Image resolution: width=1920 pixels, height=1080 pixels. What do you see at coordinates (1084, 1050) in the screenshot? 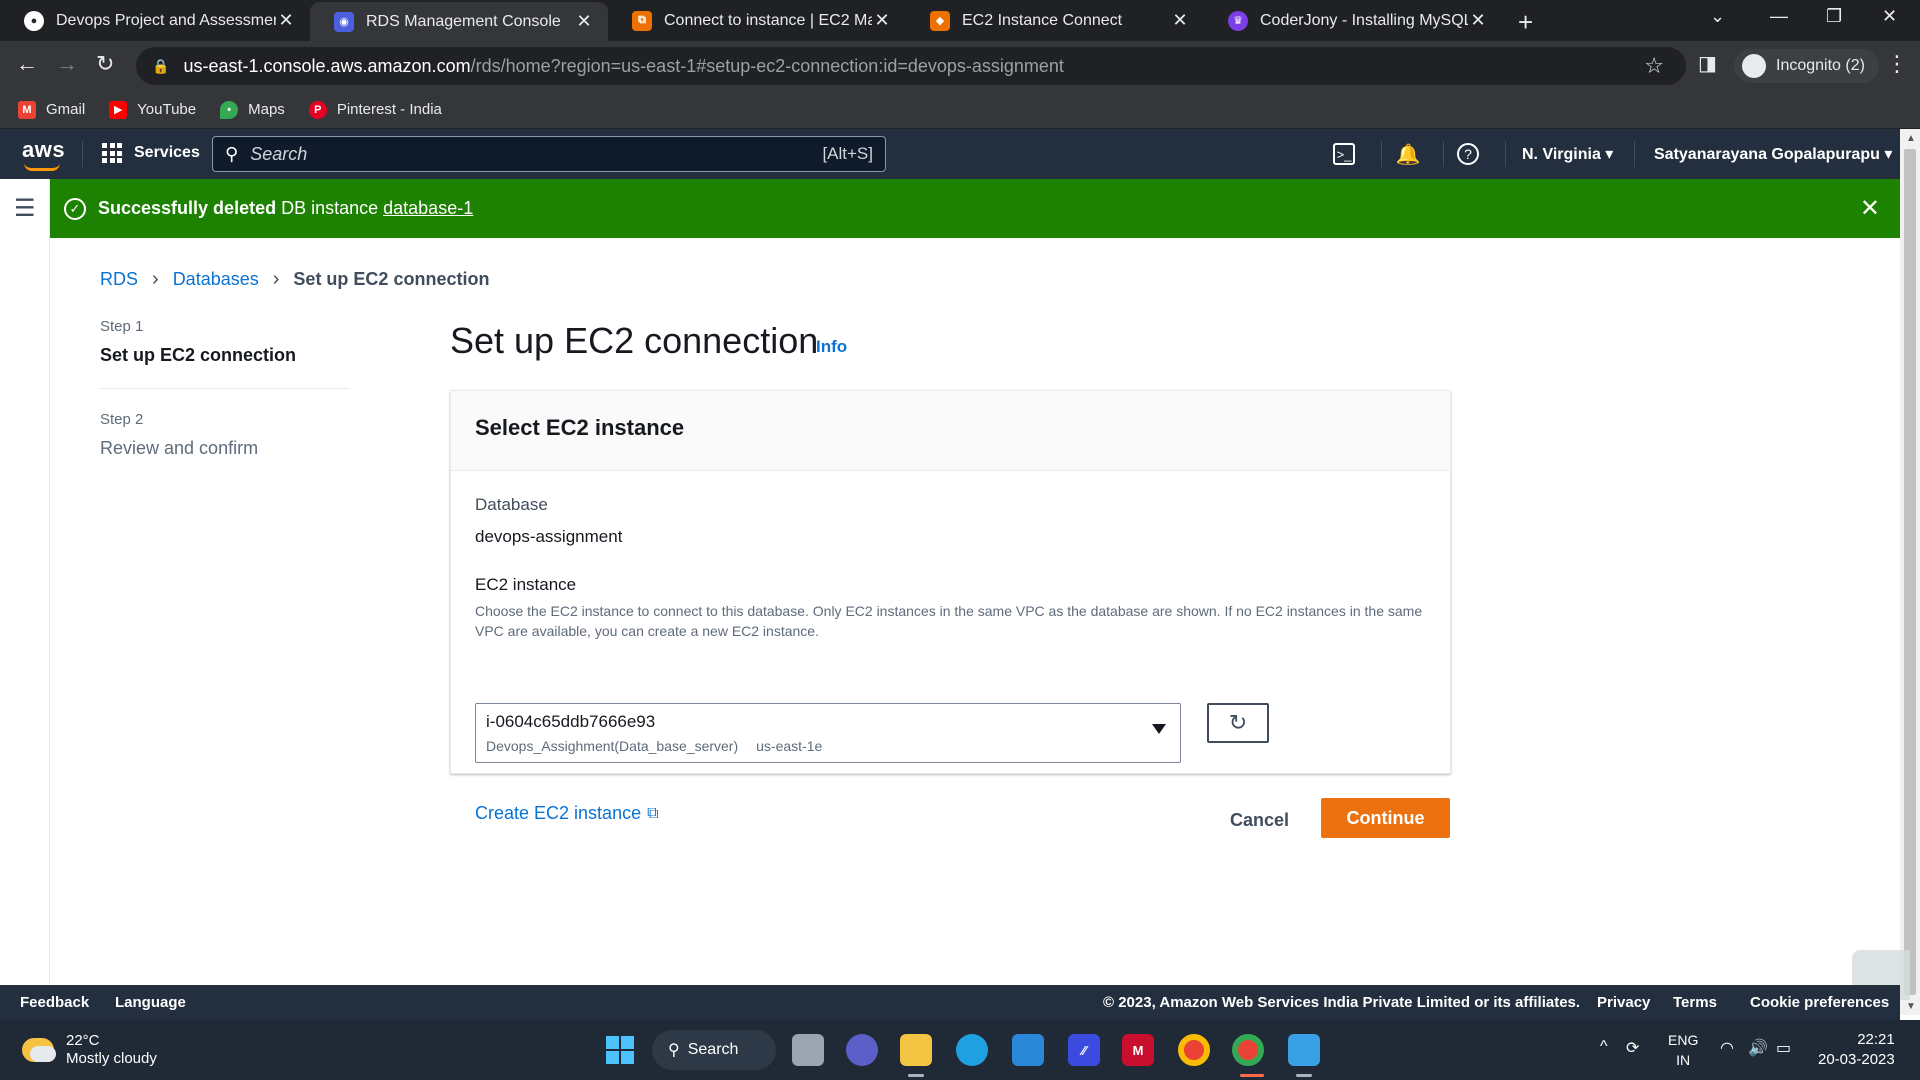
I see `vscode-like-app-icon: ⁄⁄` at bounding box center [1084, 1050].